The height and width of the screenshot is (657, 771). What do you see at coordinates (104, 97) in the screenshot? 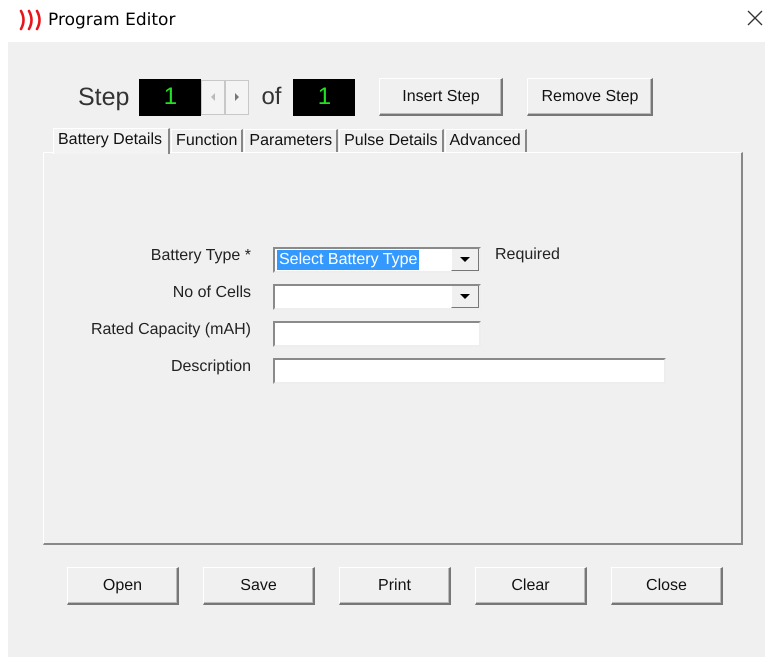
I see `step-label: Step` at bounding box center [104, 97].